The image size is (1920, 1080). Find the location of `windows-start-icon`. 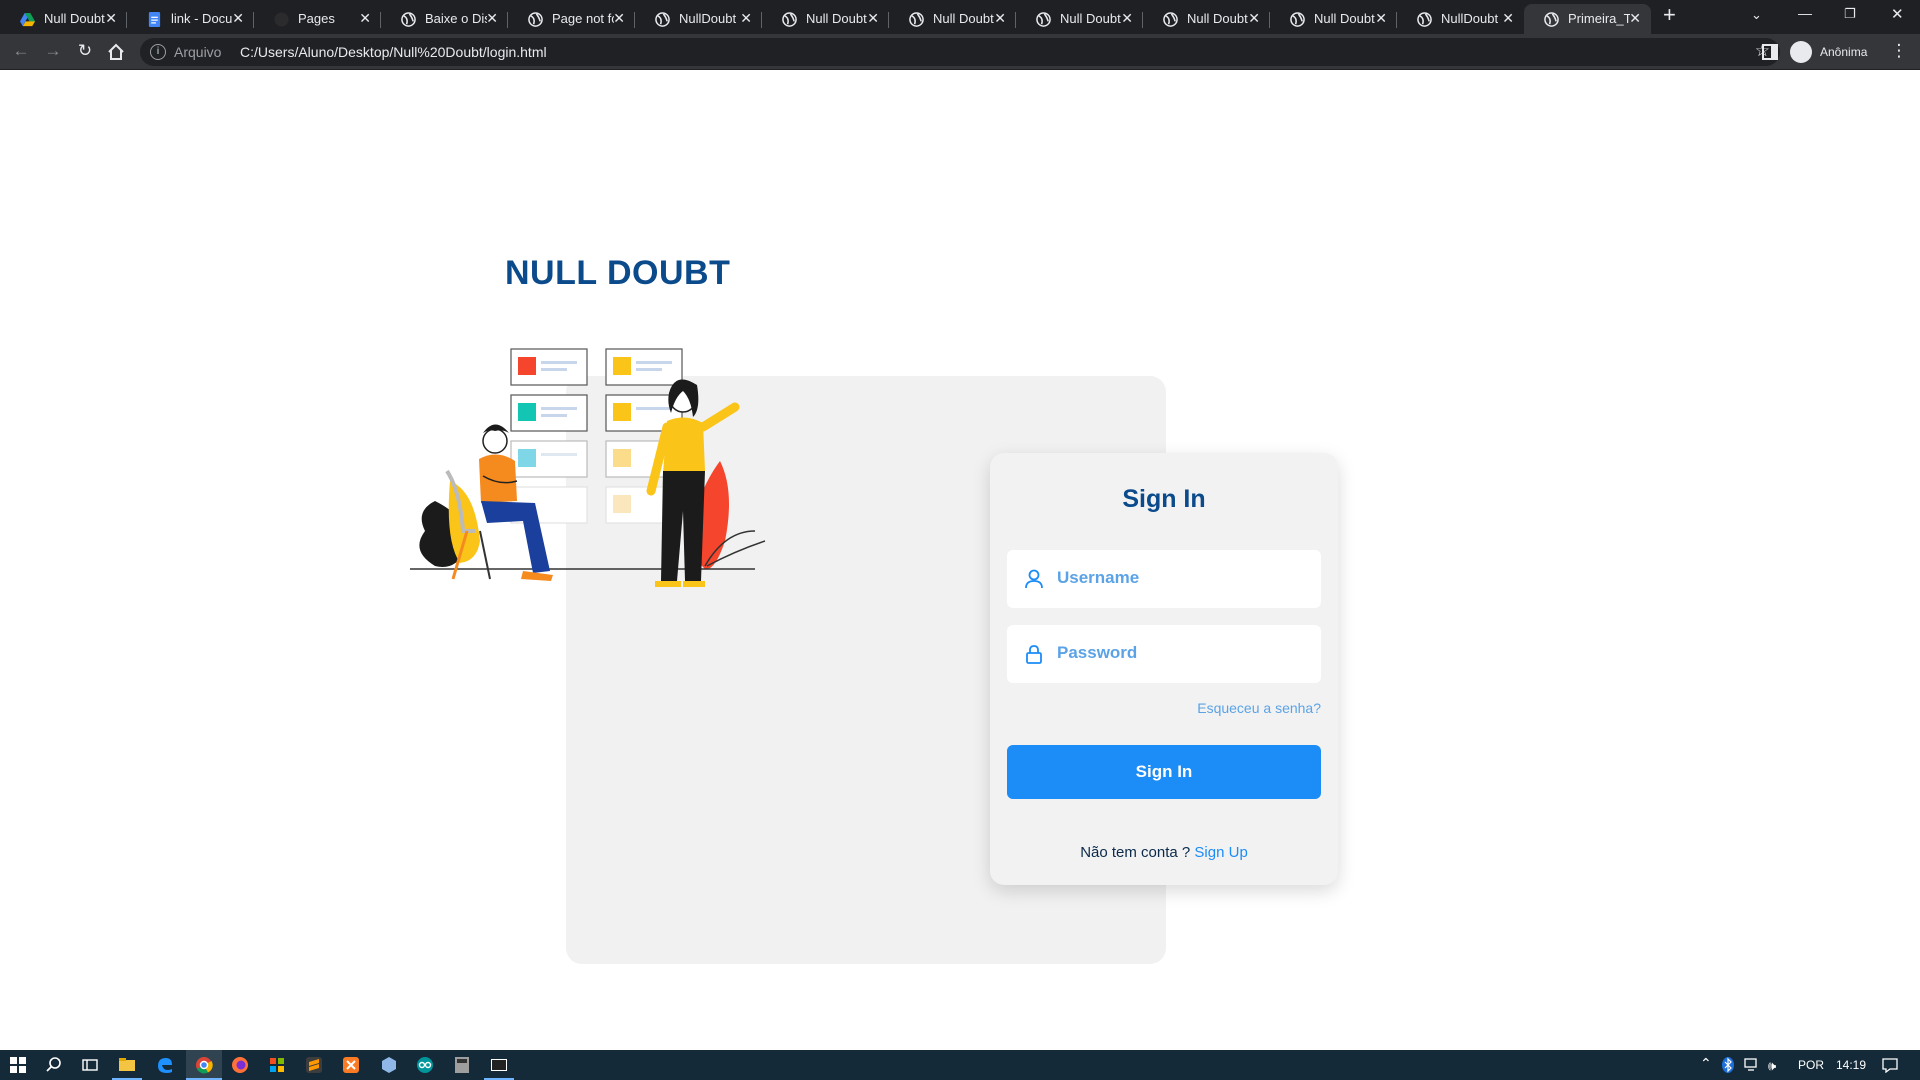

windows-start-icon is located at coordinates (18, 1065).